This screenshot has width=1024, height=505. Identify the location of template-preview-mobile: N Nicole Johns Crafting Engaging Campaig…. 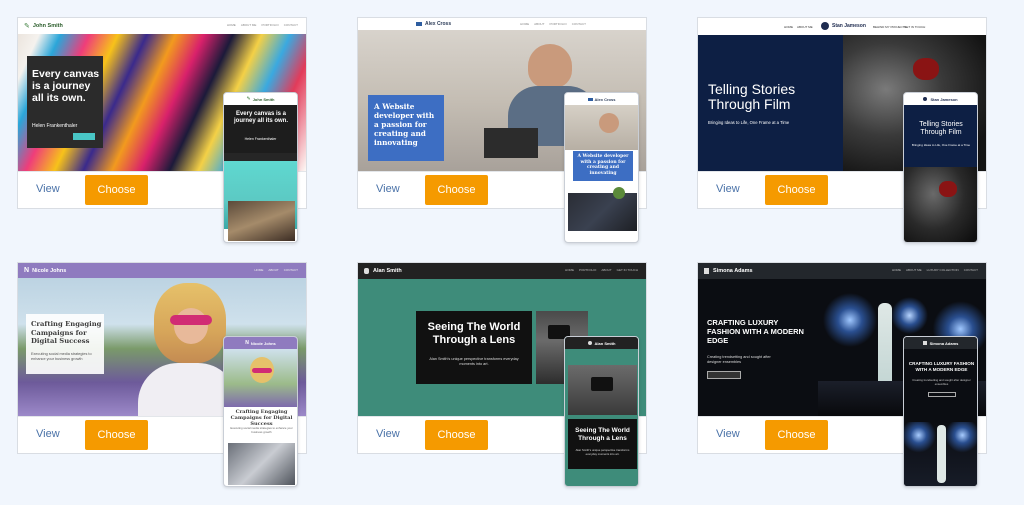
(260, 411).